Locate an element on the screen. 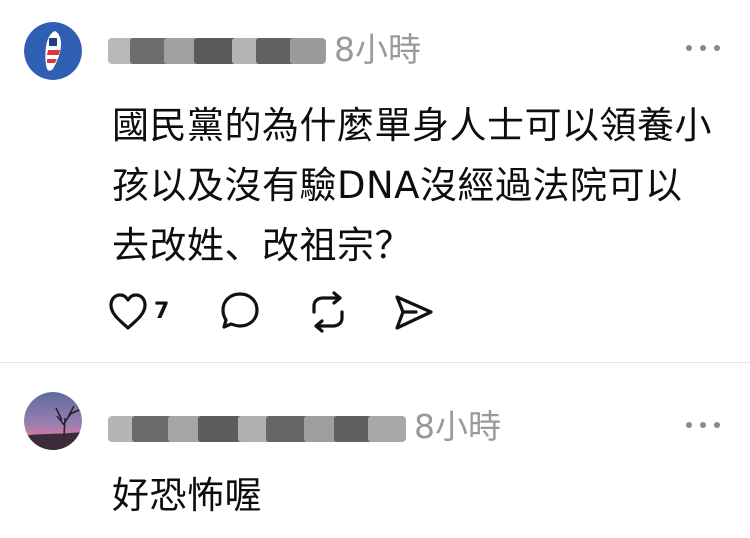 Image resolution: width=750 pixels, height=538 pixels. share-button is located at coordinates (414, 313).